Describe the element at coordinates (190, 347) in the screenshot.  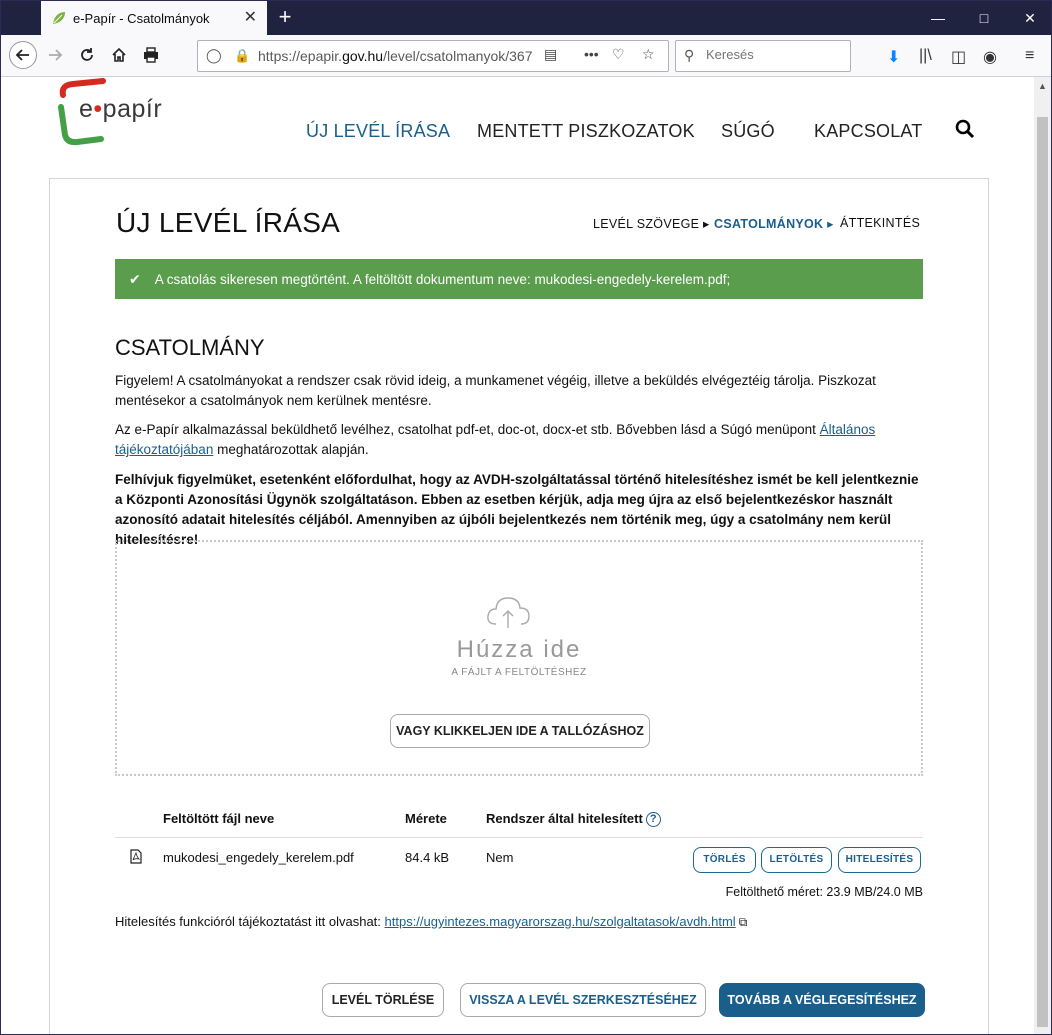
I see `section-title: CSATOLMÁNY` at that location.